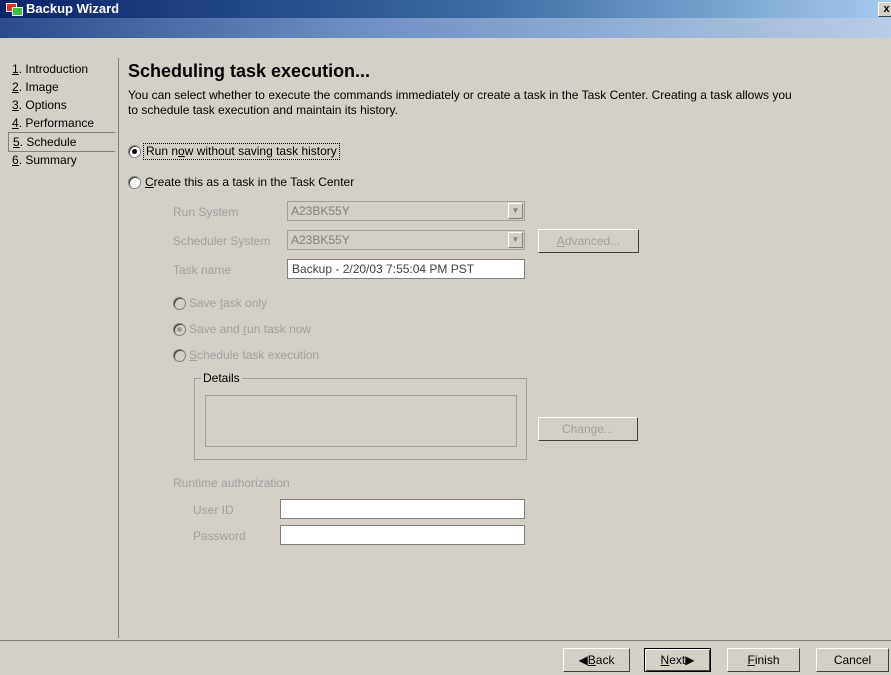  Describe the element at coordinates (406, 269) in the screenshot. I see `task-name-field: Backup - 2/20/03 7:55:04 PM PST` at that location.